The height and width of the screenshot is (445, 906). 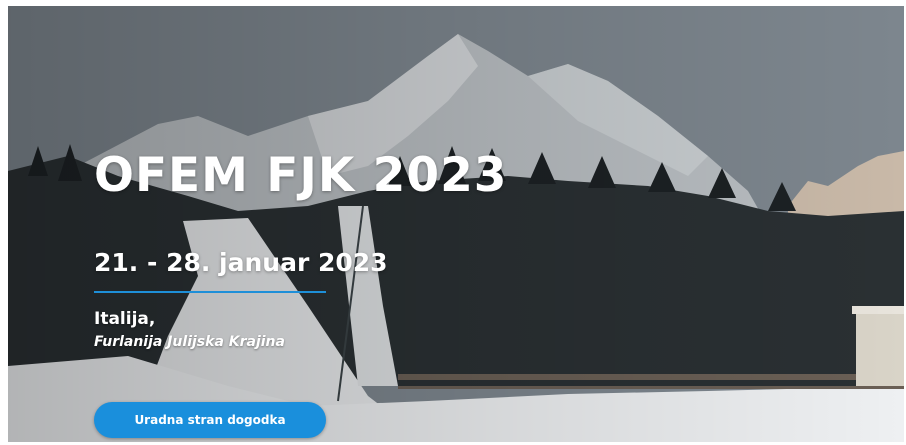 What do you see at coordinates (189, 342) in the screenshot?
I see `event-region: Furlanija Julijska Krajina` at bounding box center [189, 342].